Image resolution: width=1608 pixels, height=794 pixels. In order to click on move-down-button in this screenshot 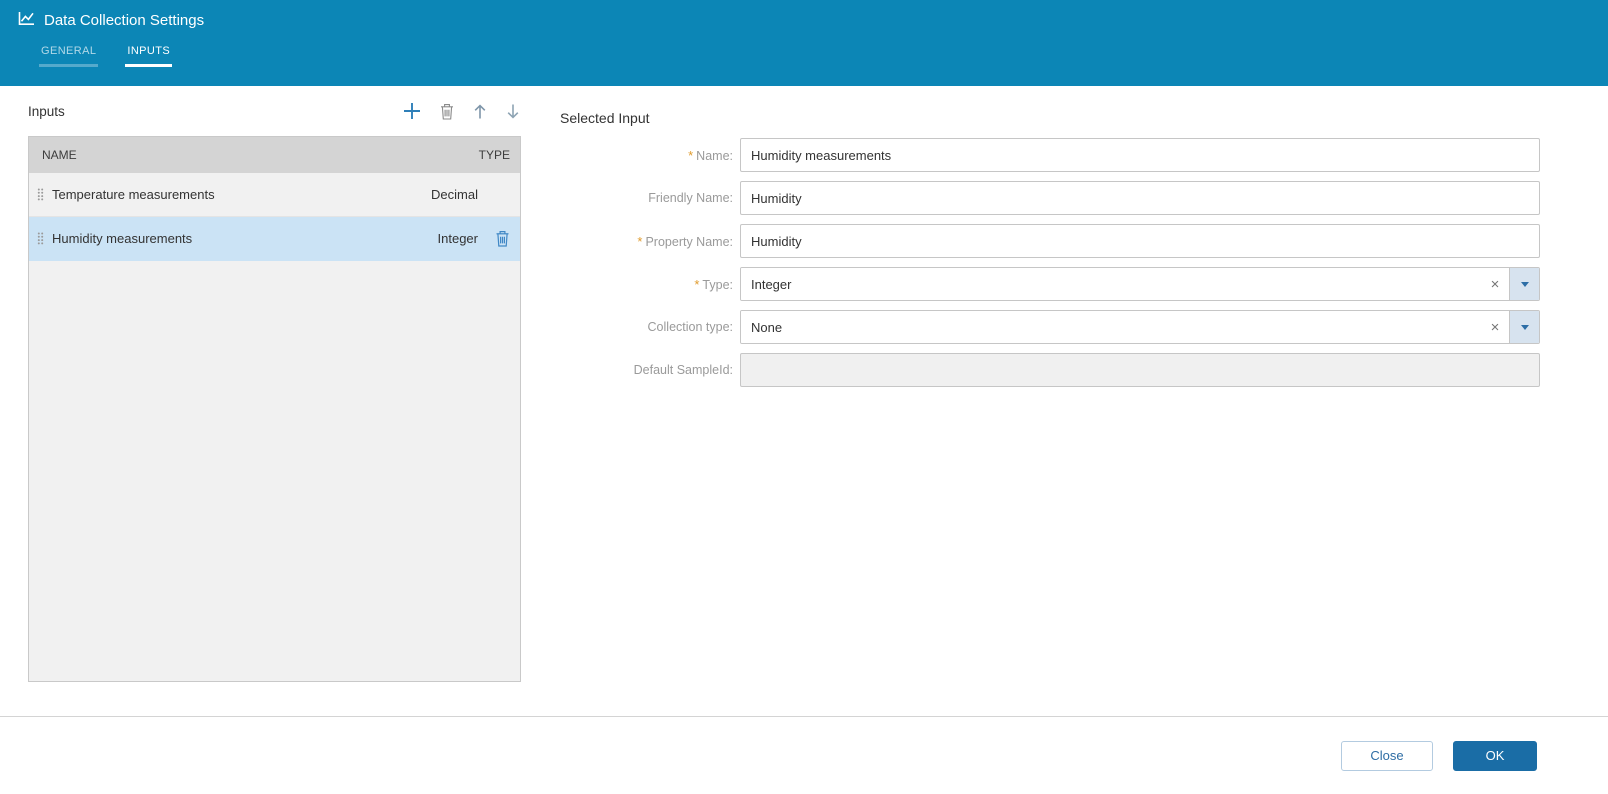, I will do `click(513, 111)`.